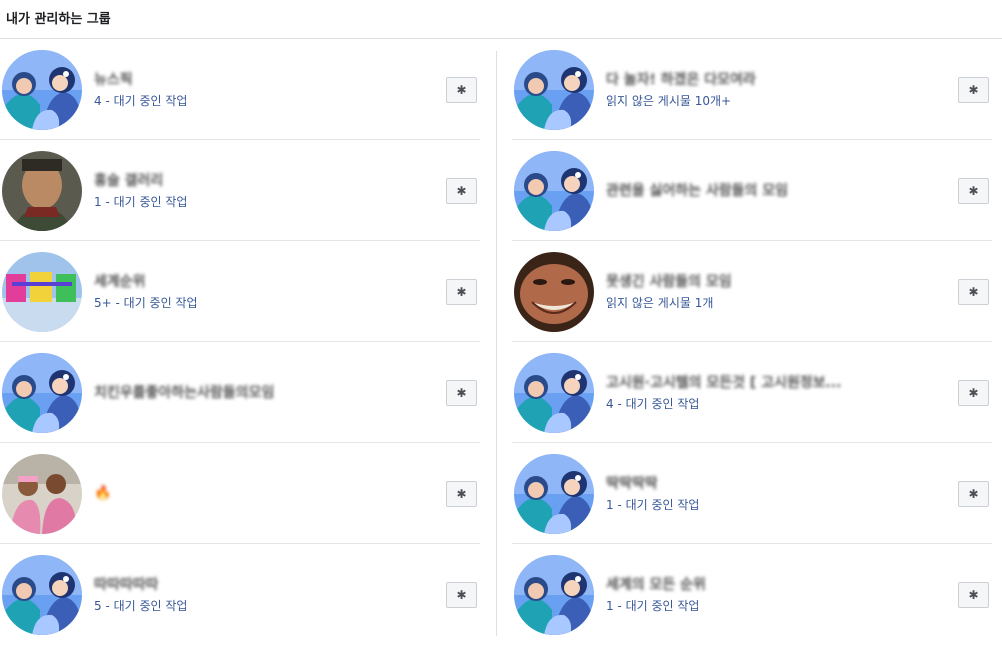 The width and height of the screenshot is (1002, 645). I want to click on group-row: 홍술 갤러리 1 - 대기 중인 작업 ✱, so click(240, 190).